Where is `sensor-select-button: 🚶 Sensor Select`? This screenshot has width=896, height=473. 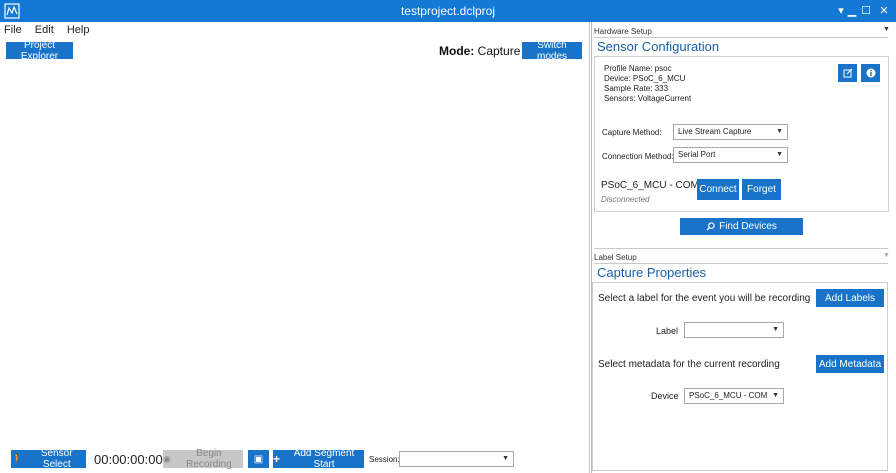
sensor-select-button: 🚶 Sensor Select is located at coordinates (48, 459).